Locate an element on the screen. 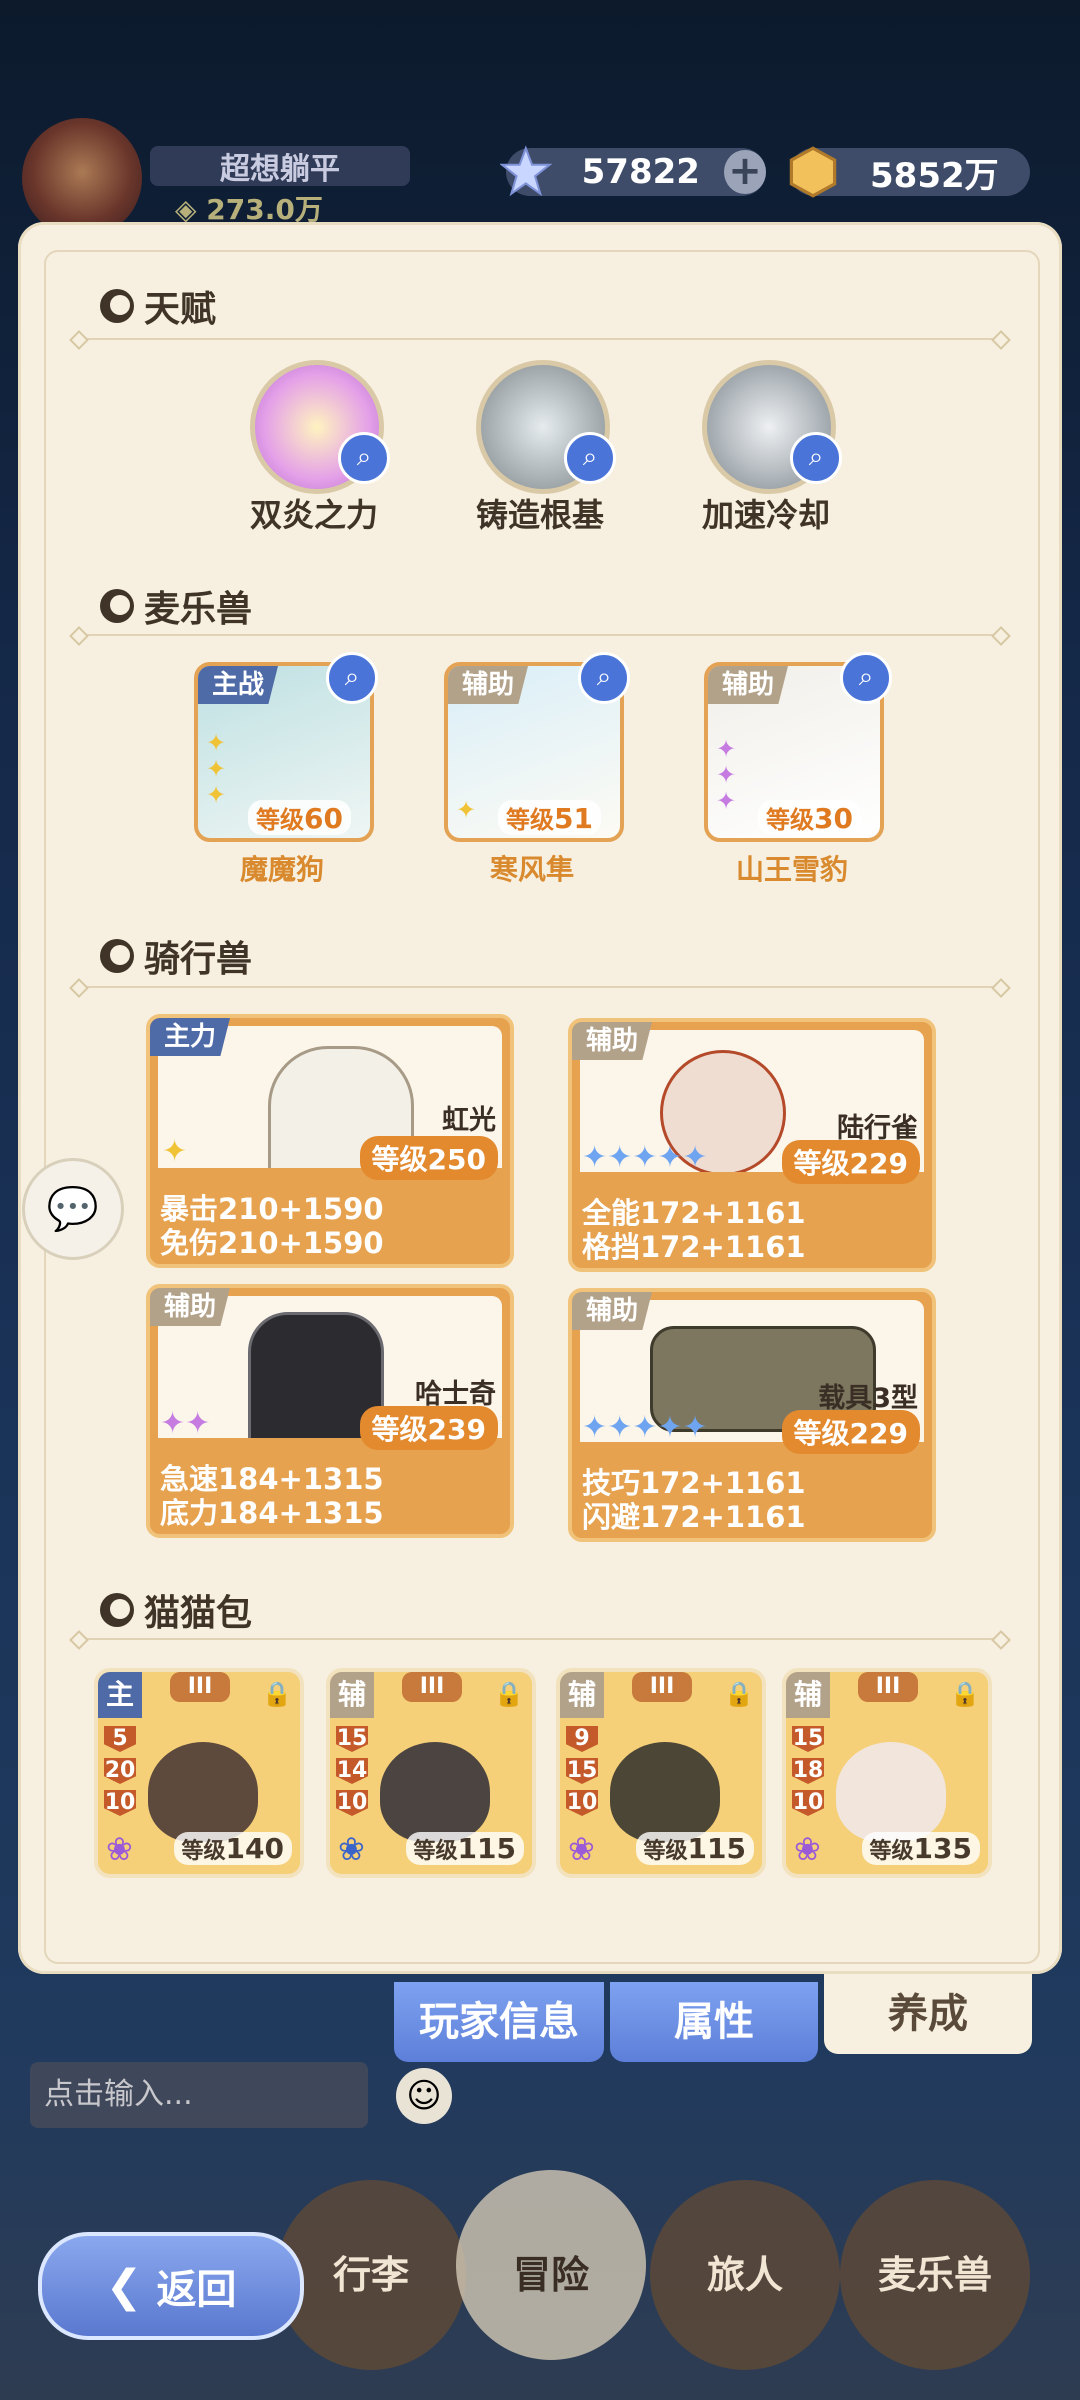 The image size is (1080, 2400). mount-name: 虹光 is located at coordinates (469, 1120).